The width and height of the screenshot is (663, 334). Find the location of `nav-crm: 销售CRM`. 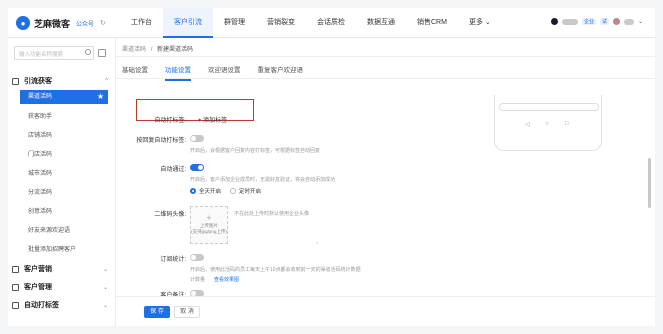

nav-crm: 销售CRM is located at coordinates (432, 23).